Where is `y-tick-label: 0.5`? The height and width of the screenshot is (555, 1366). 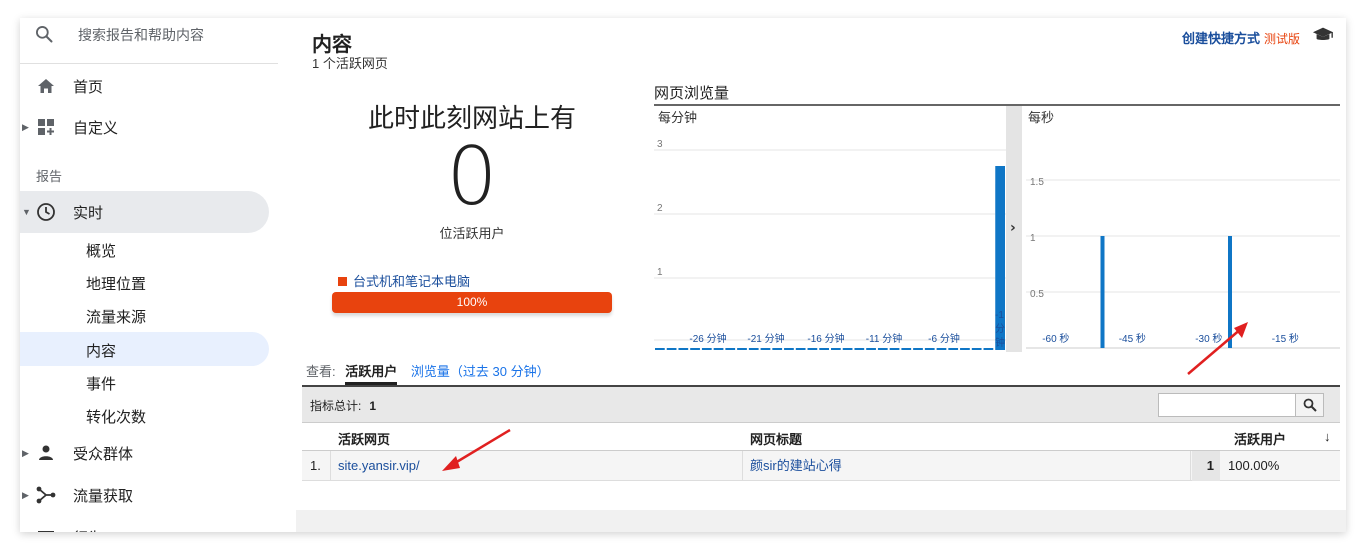
y-tick-label: 0.5 is located at coordinates (1037, 294).